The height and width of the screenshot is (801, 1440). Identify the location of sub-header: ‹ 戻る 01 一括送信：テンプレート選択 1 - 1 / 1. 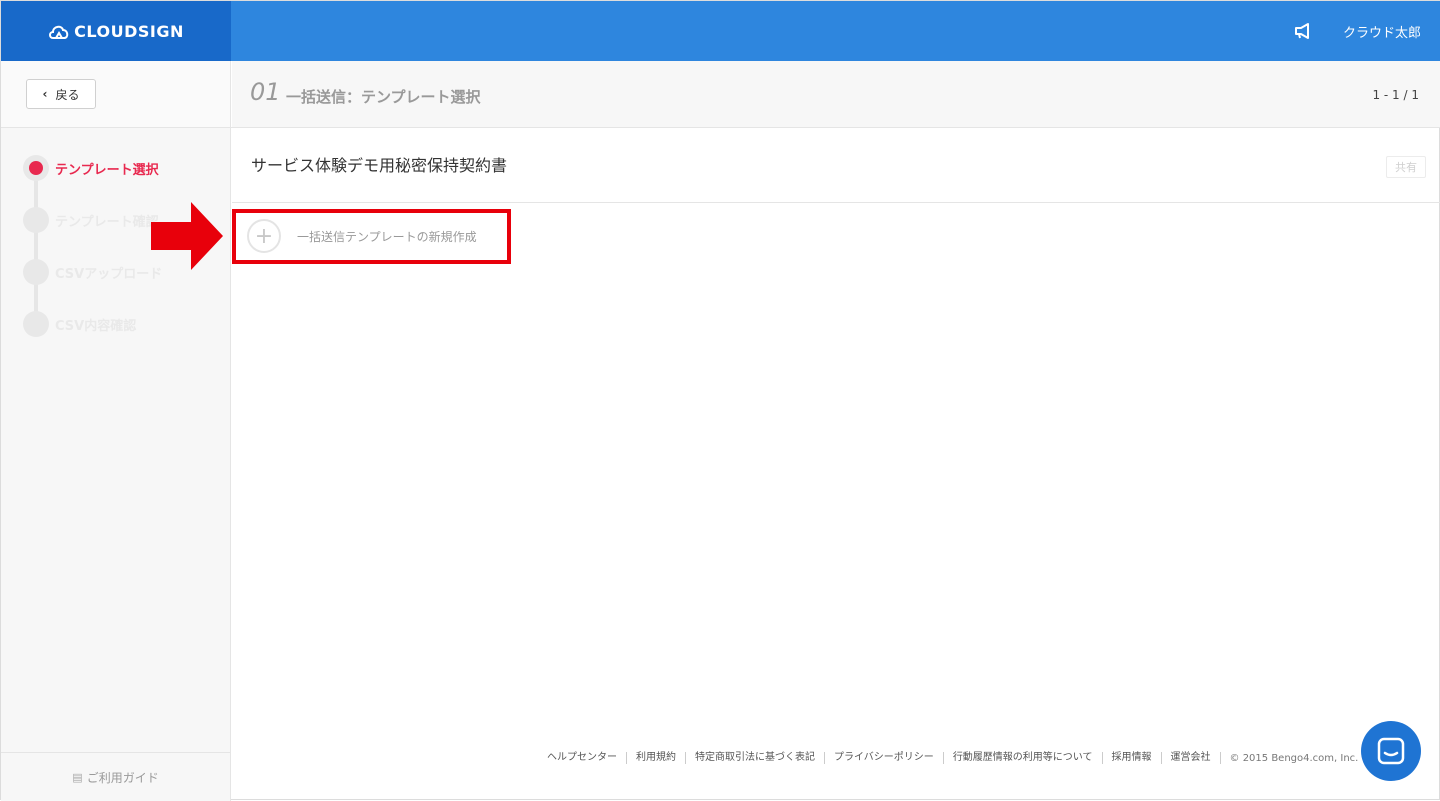
(720, 94).